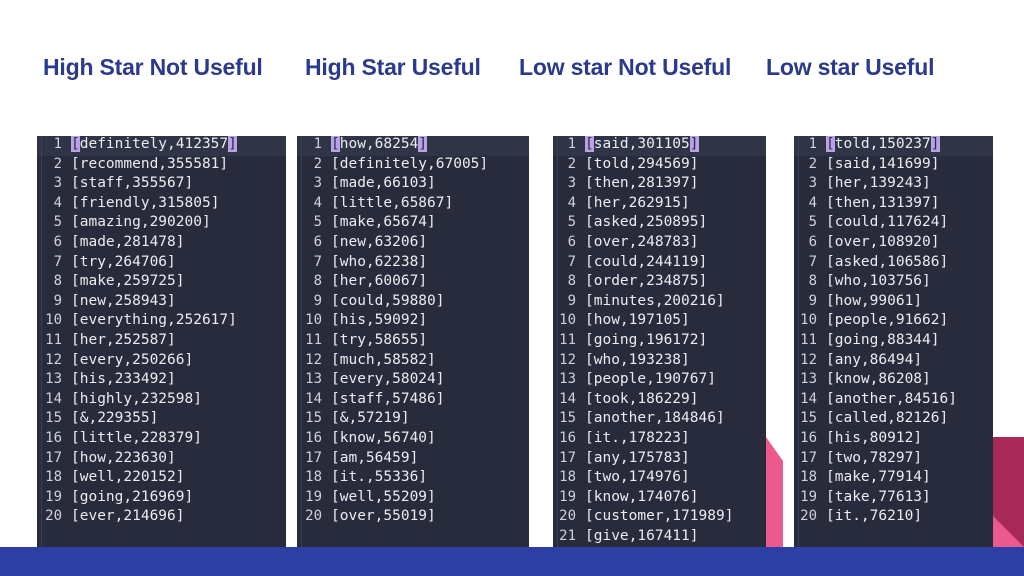  Describe the element at coordinates (659, 362) in the screenshot. I see `code-row: 12 [who,193238]` at that location.